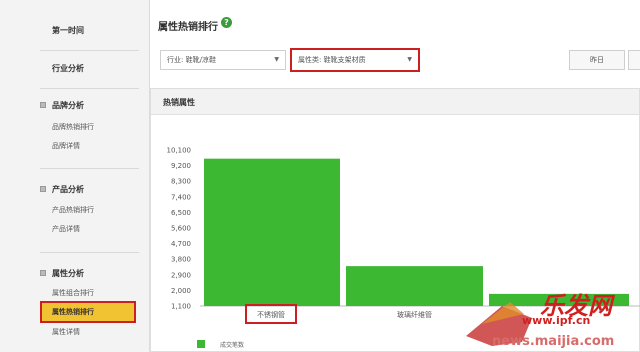 Image resolution: width=640 pixels, height=352 pixels. What do you see at coordinates (556, 320) in the screenshot?
I see `watermark-domain: www.ipf.cn` at bounding box center [556, 320].